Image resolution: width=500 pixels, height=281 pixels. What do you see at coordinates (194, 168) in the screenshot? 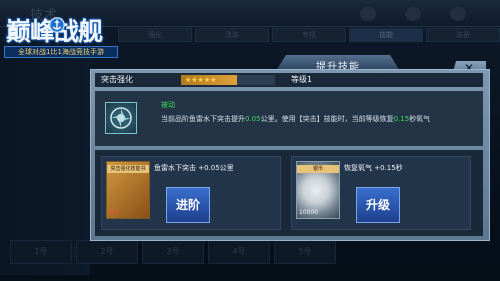
I see `advance-effect: 鱼雷水下突击 +0.05公里` at bounding box center [194, 168].